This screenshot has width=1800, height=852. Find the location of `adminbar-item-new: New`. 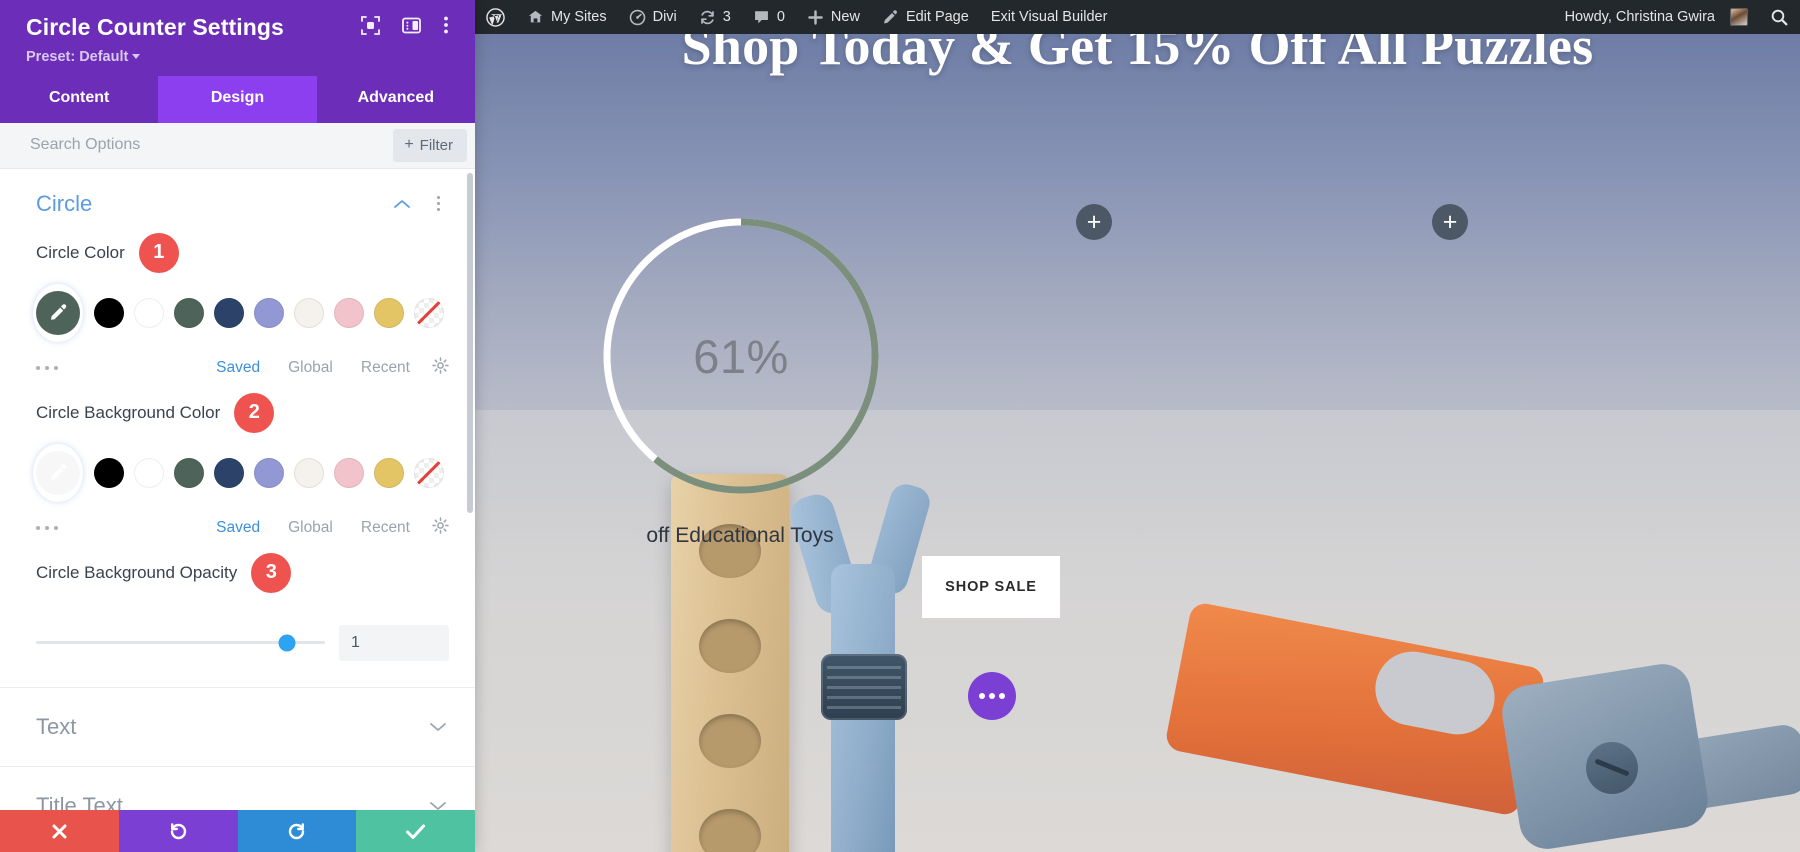

adminbar-item-new: New is located at coordinates (833, 17).